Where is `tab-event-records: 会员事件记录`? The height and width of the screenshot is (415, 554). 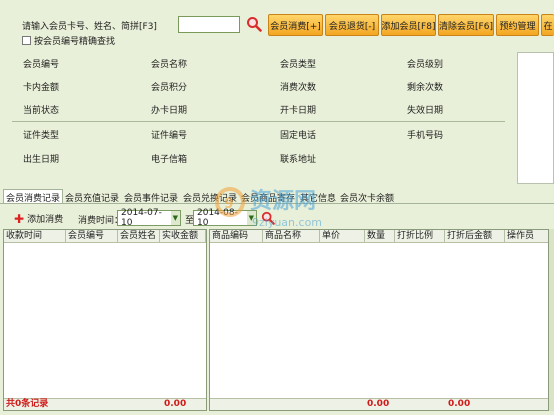
tab-event-records: 会员事件记录 is located at coordinates (151, 196).